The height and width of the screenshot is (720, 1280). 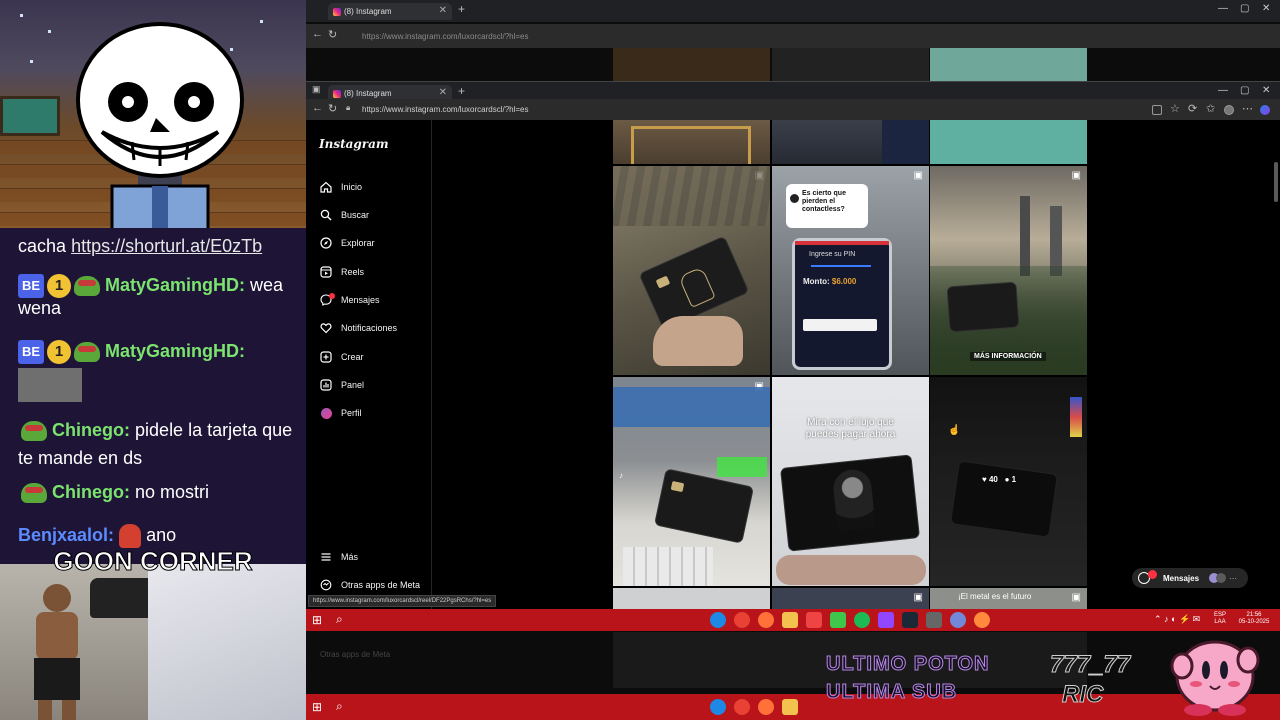 What do you see at coordinates (342, 385) in the screenshot?
I see `nav-panel: Panel` at bounding box center [342, 385].